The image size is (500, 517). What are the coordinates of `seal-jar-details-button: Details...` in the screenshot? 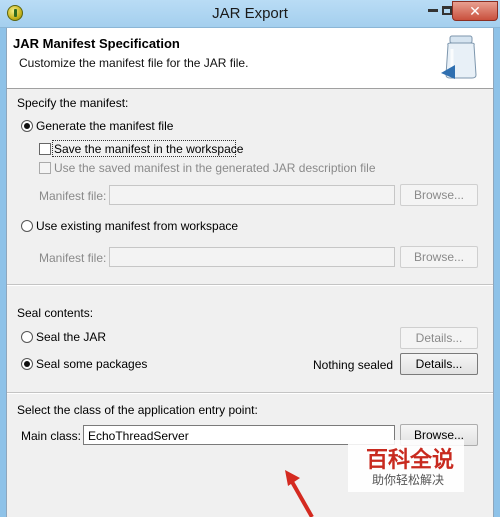 It's located at (439, 338).